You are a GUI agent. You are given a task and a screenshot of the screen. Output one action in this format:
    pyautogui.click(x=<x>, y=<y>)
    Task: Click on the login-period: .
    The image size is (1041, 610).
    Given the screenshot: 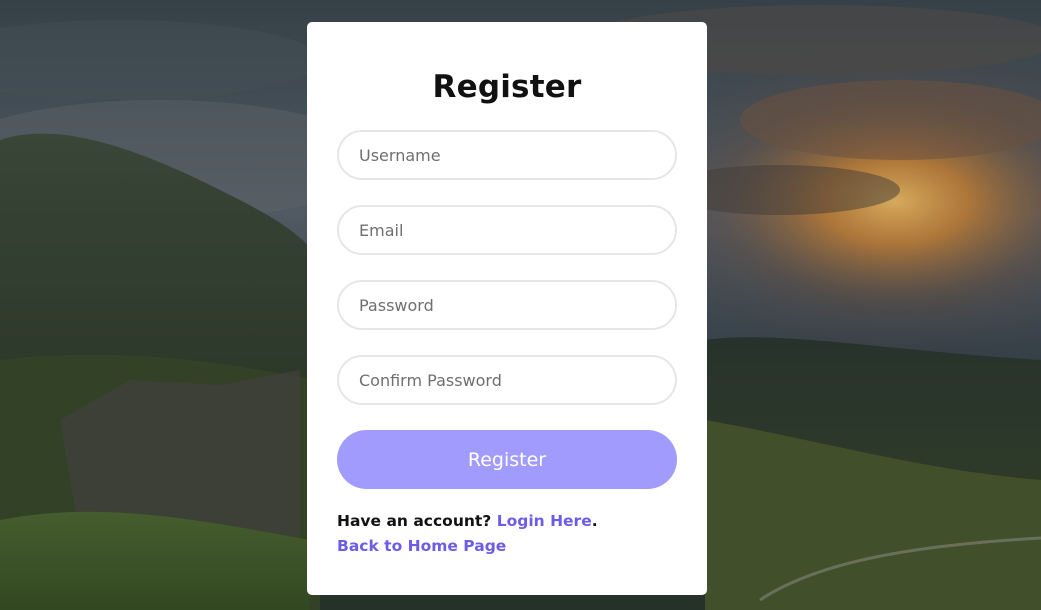 What is the action you would take?
    pyautogui.click(x=594, y=521)
    